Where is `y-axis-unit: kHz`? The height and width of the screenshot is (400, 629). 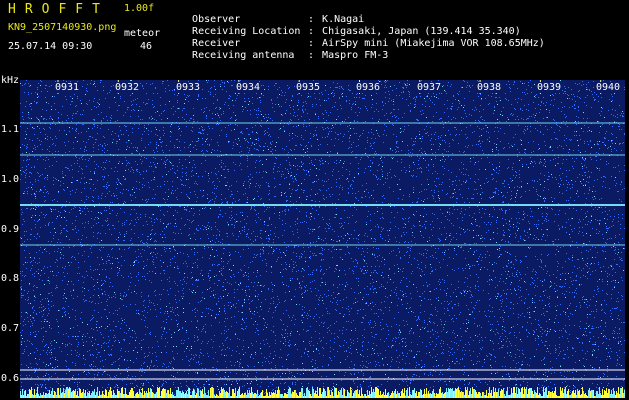 y-axis-unit: kHz is located at coordinates (10, 80).